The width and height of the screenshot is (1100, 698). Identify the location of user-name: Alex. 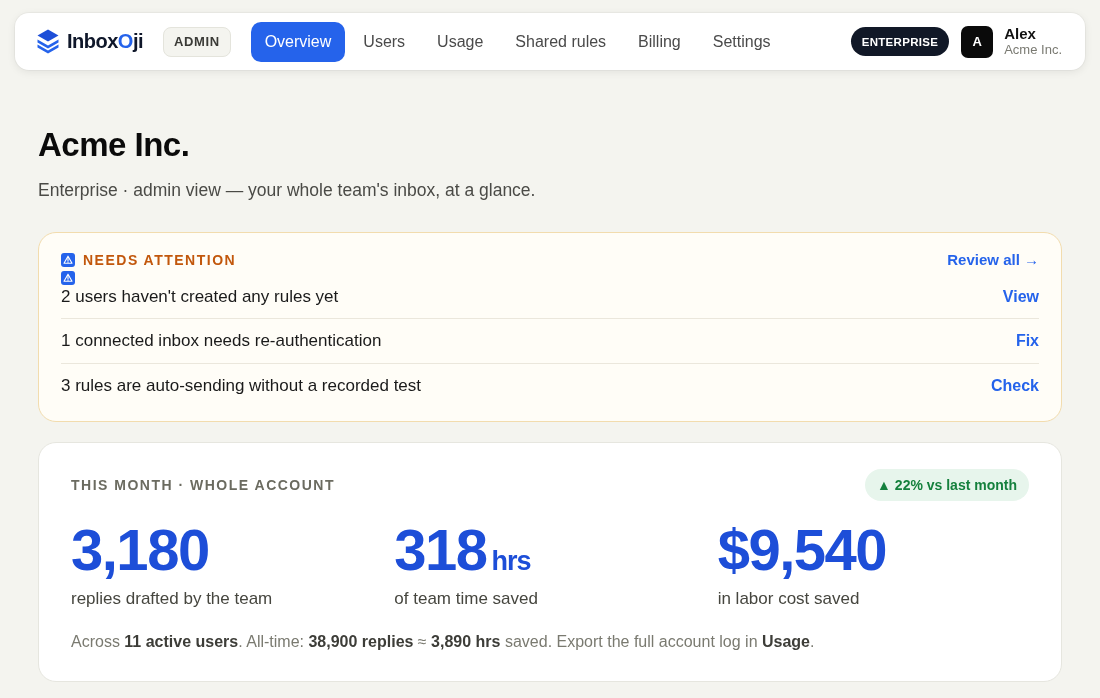
(1020, 34).